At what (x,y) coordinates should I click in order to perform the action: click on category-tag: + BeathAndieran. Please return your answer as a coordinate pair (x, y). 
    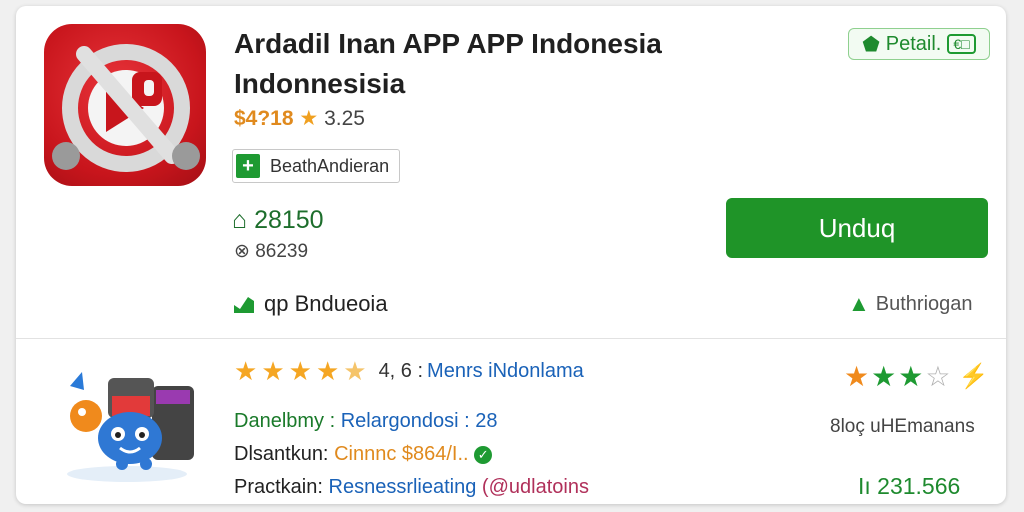
    Looking at the image, I should click on (316, 166).